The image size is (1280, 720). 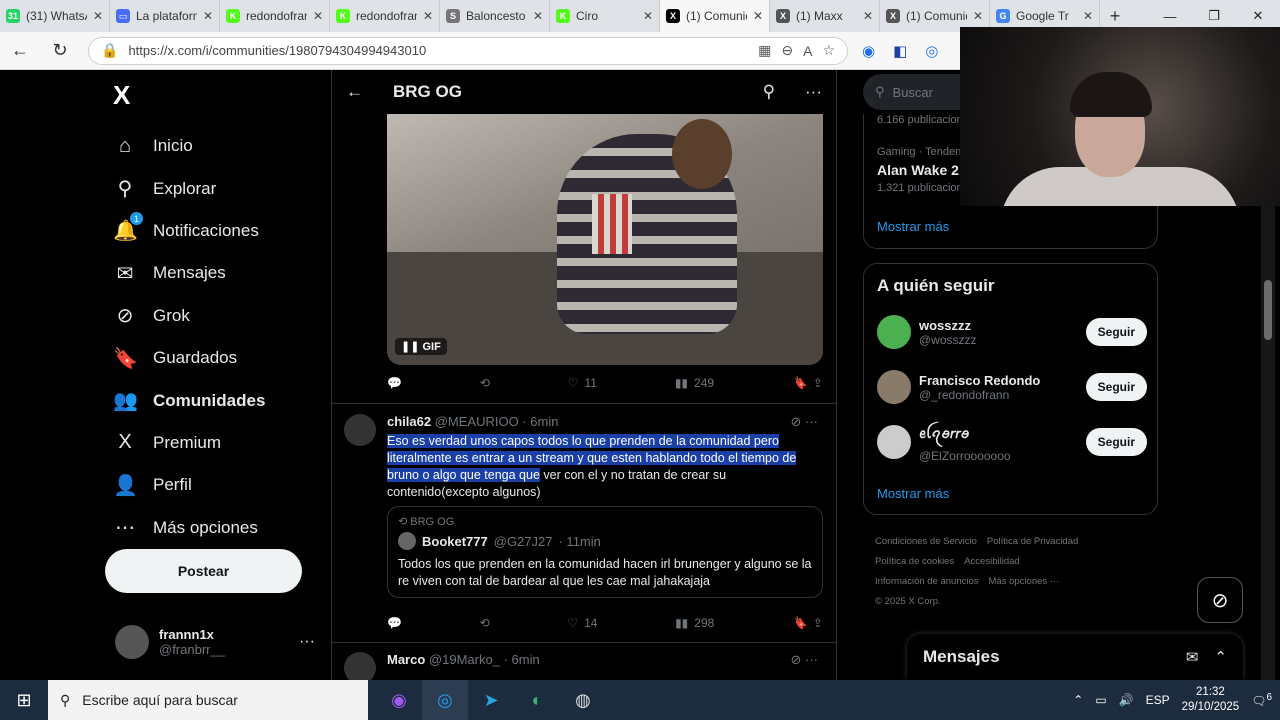 What do you see at coordinates (189, 528) in the screenshot?
I see `sidebar-item-más-opciones: ⋯ Más opciones` at bounding box center [189, 528].